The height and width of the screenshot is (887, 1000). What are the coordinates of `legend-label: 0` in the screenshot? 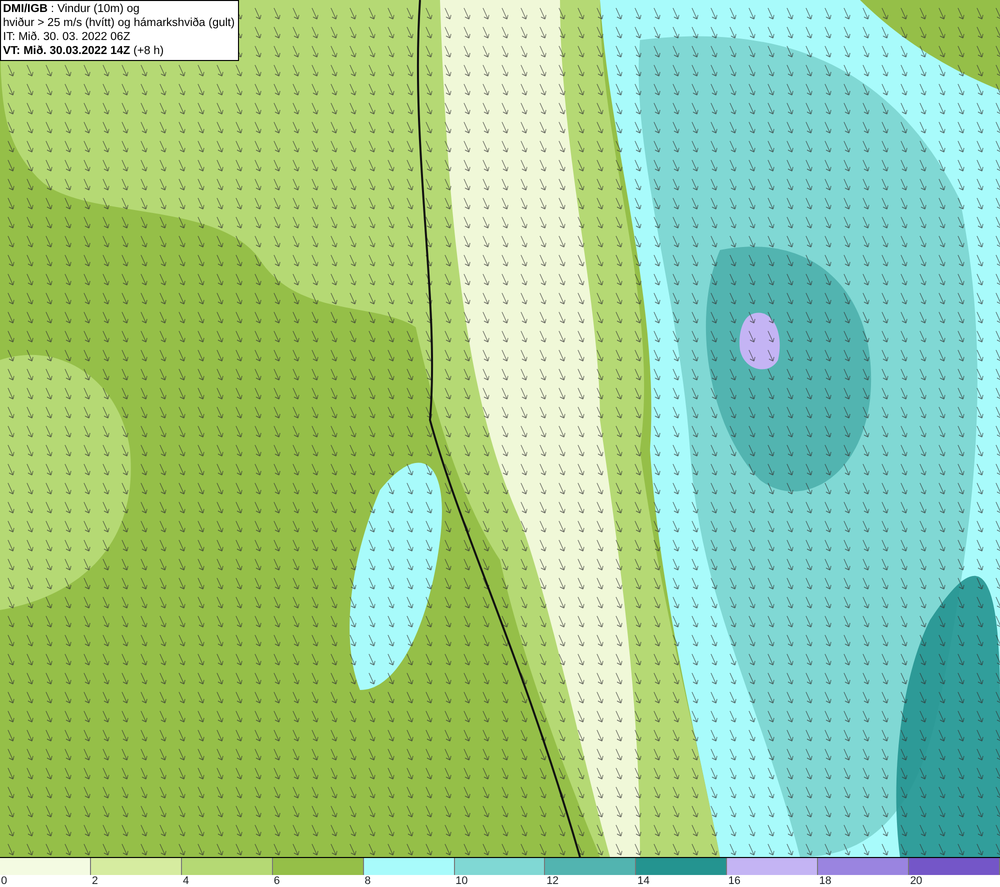 It's located at (4, 881).